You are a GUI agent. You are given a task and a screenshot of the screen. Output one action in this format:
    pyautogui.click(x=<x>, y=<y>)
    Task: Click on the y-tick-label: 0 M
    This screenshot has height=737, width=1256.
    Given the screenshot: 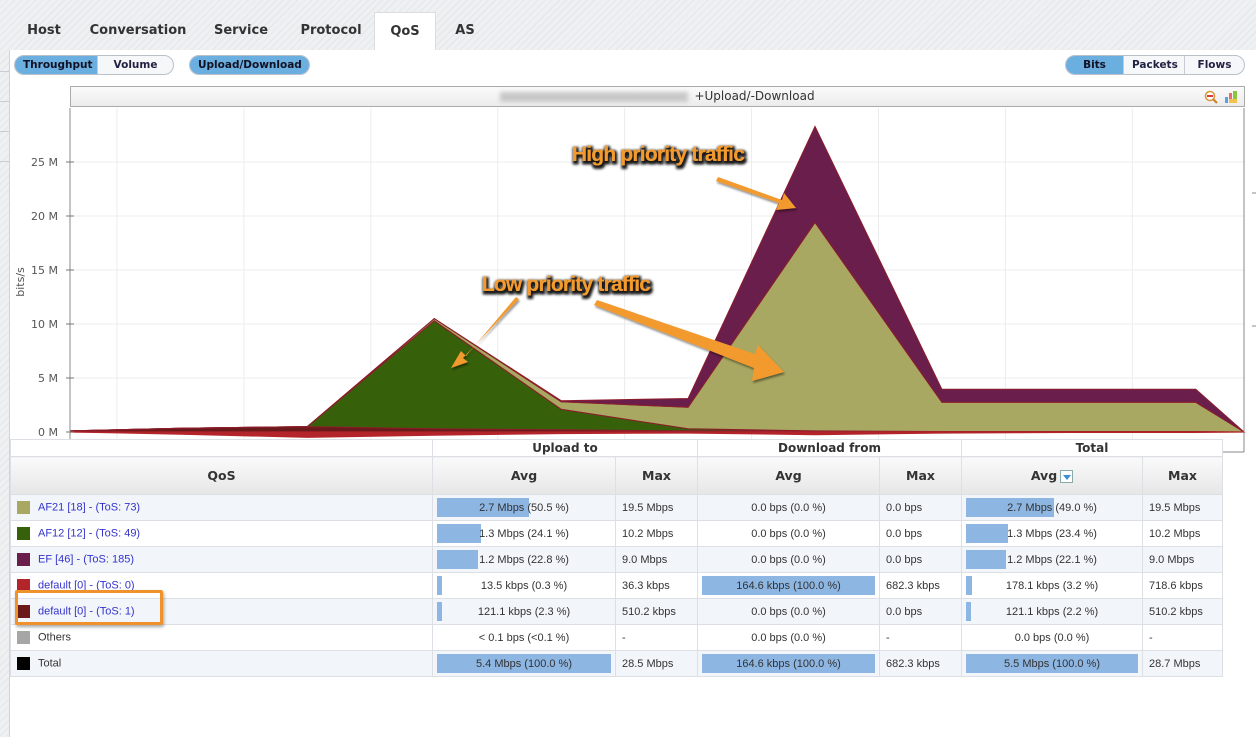 What is the action you would take?
    pyautogui.click(x=48, y=432)
    